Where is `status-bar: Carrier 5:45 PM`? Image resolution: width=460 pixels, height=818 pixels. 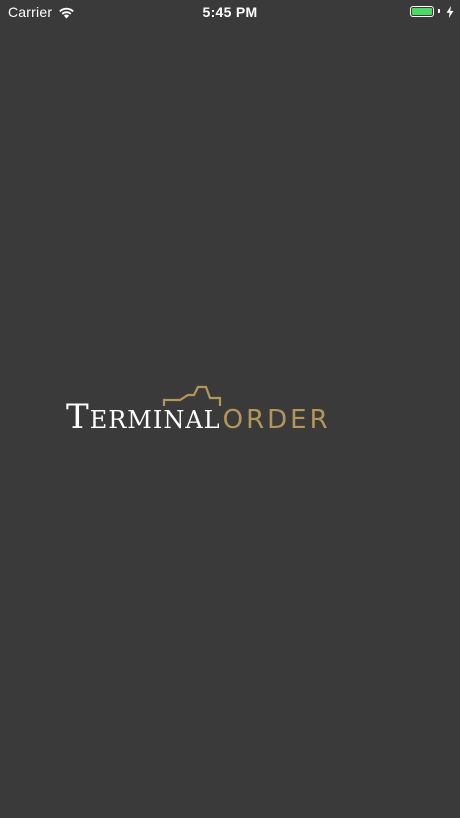
status-bar: Carrier 5:45 PM is located at coordinates (230, 12).